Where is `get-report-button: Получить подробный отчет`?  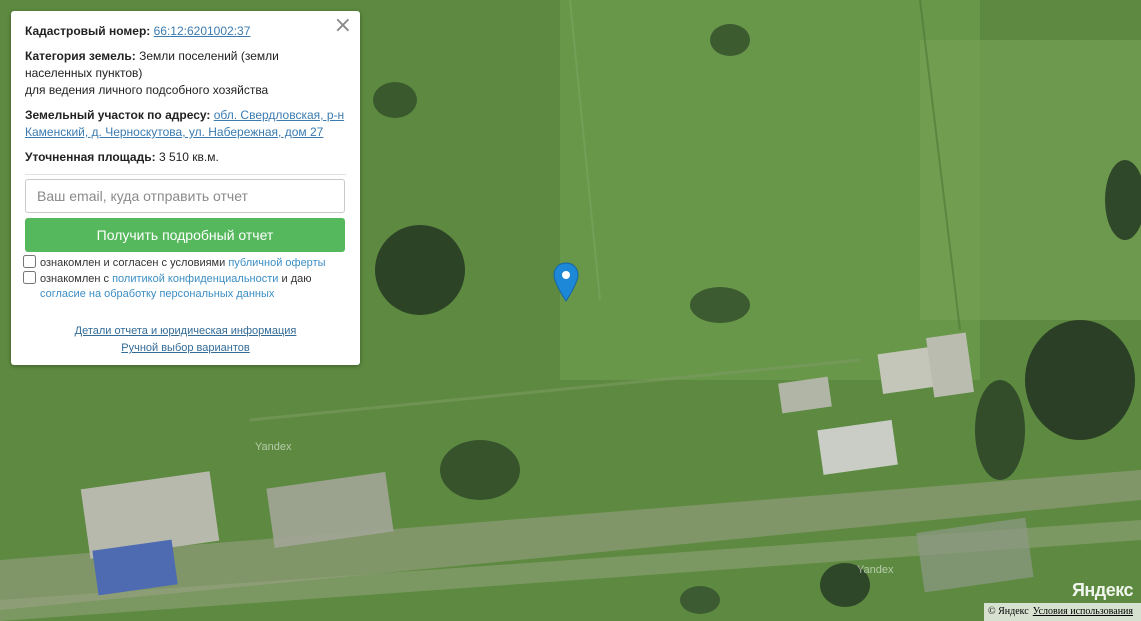
get-report-button: Получить подробный отчет is located at coordinates (185, 235).